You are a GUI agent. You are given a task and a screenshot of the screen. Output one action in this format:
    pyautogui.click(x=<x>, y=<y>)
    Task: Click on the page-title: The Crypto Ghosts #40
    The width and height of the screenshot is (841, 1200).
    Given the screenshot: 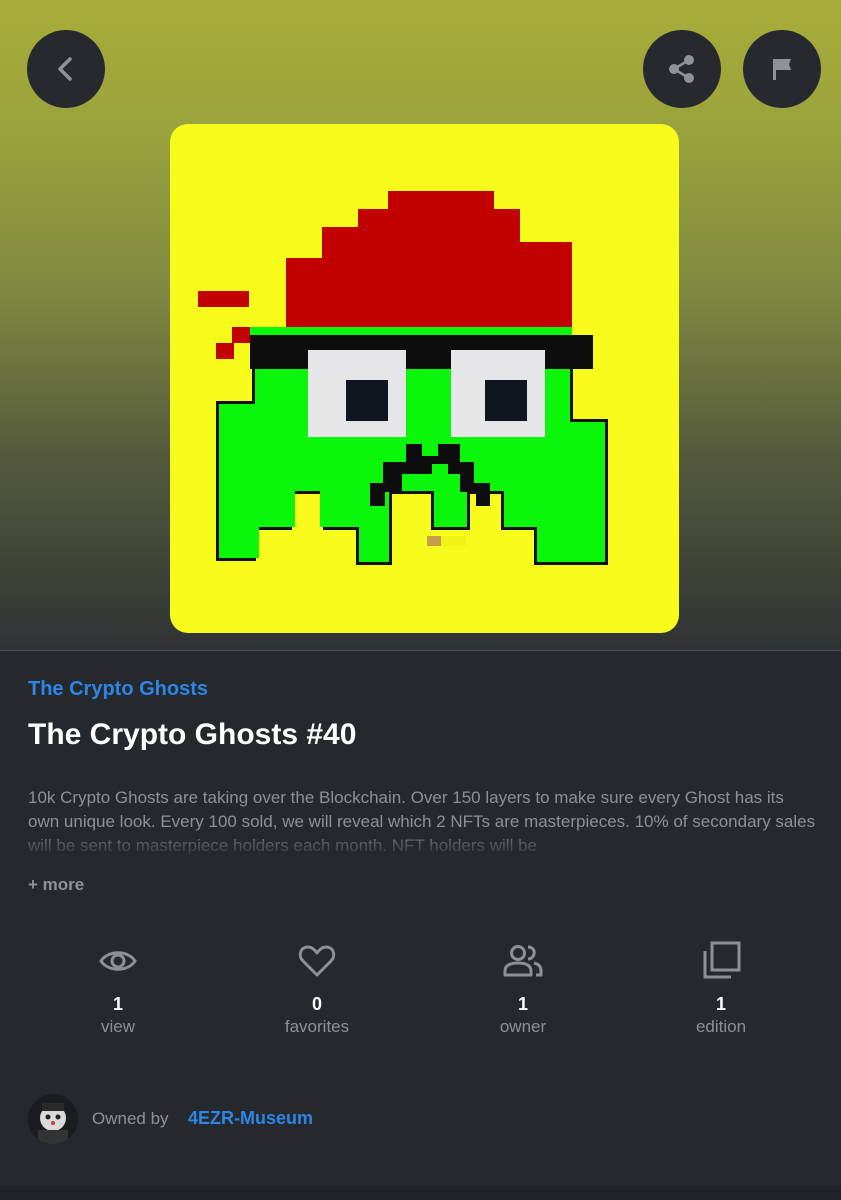 What is the action you would take?
    pyautogui.click(x=192, y=734)
    